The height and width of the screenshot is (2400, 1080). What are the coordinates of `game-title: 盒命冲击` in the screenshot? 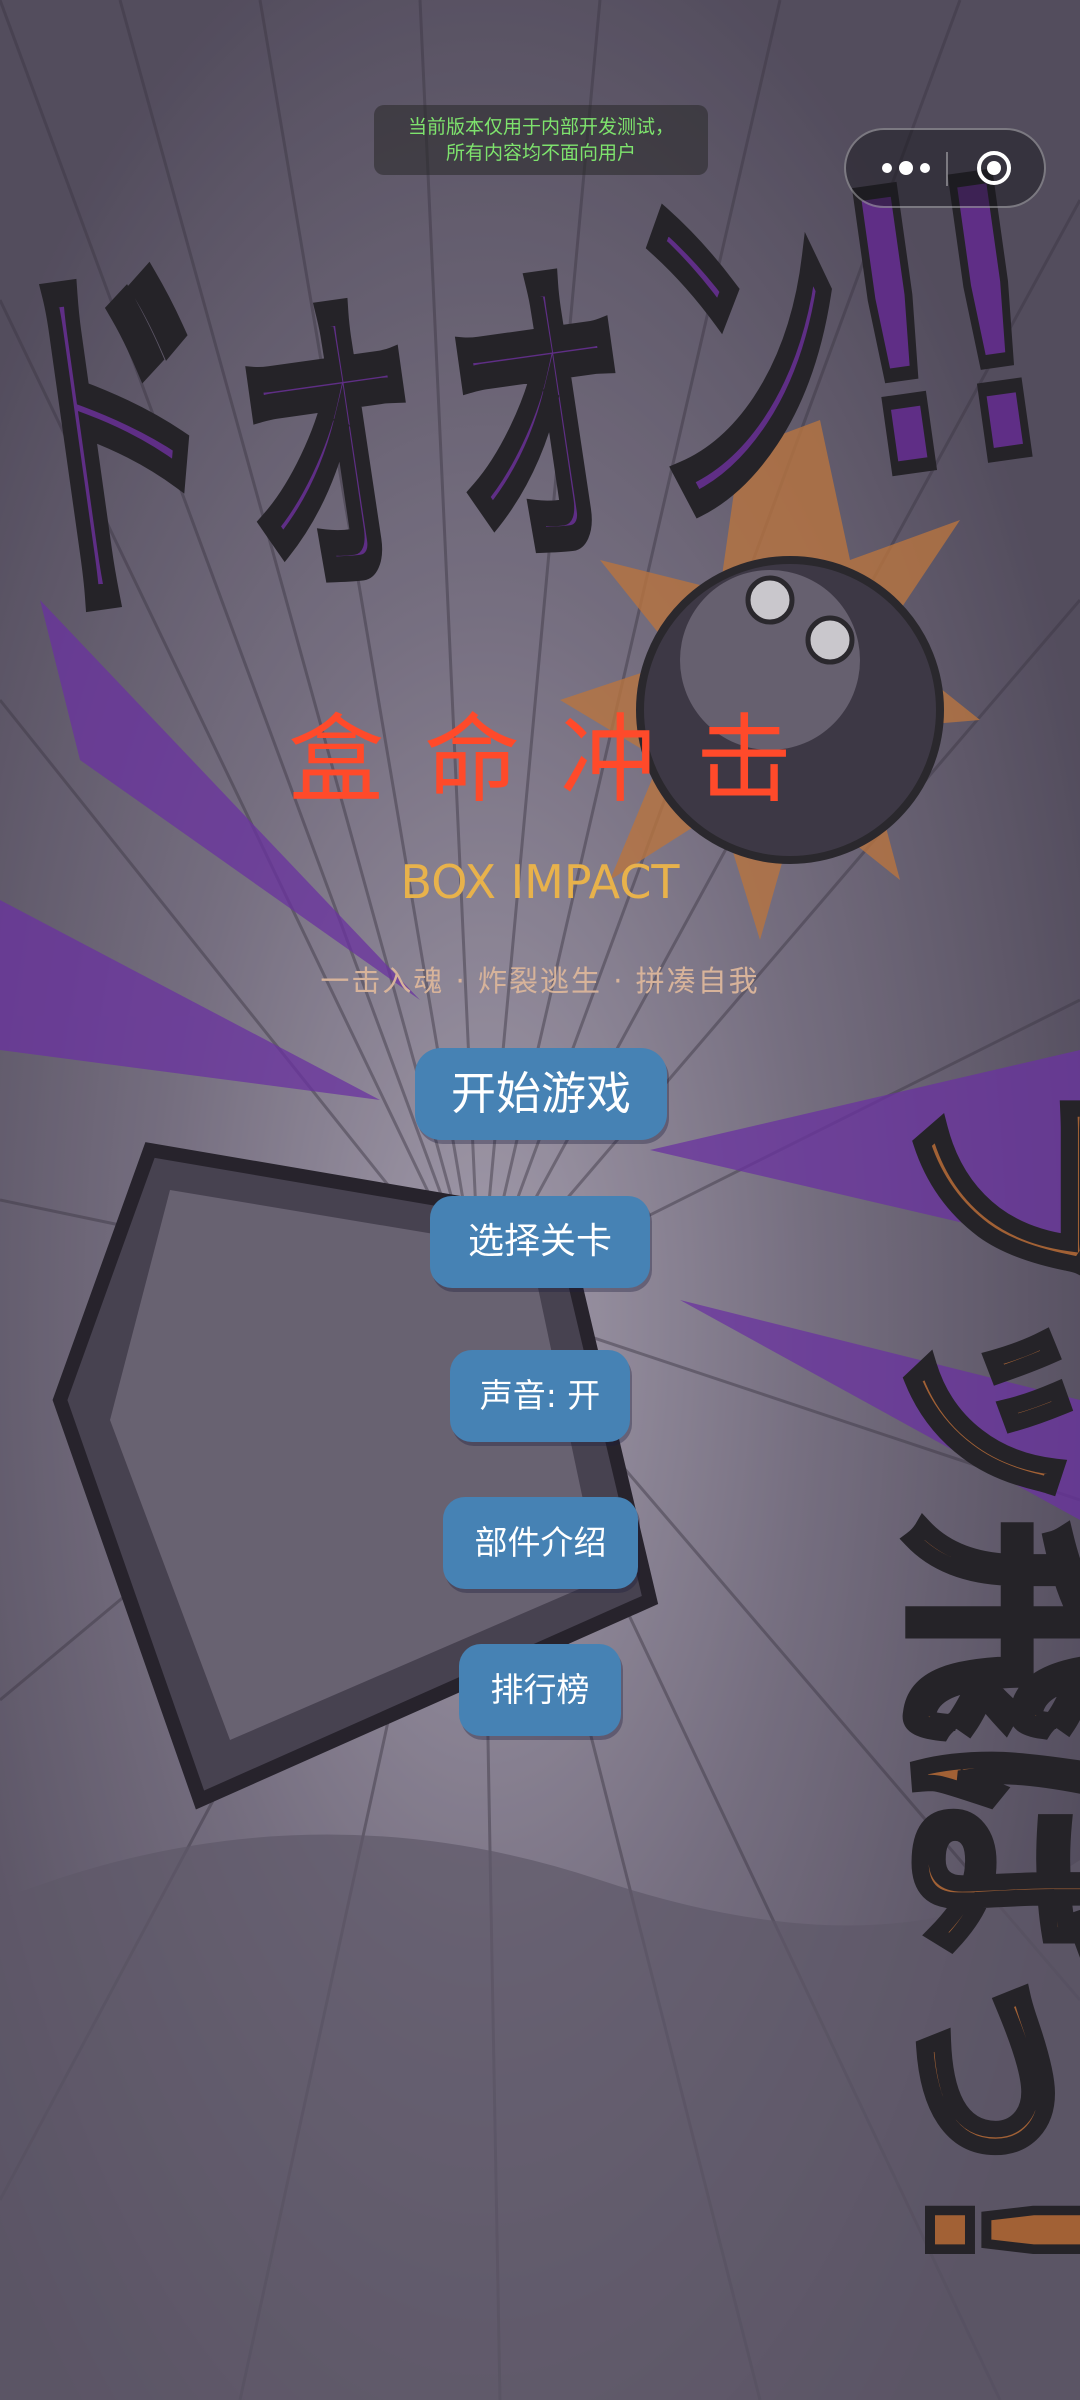 It's located at (560, 760).